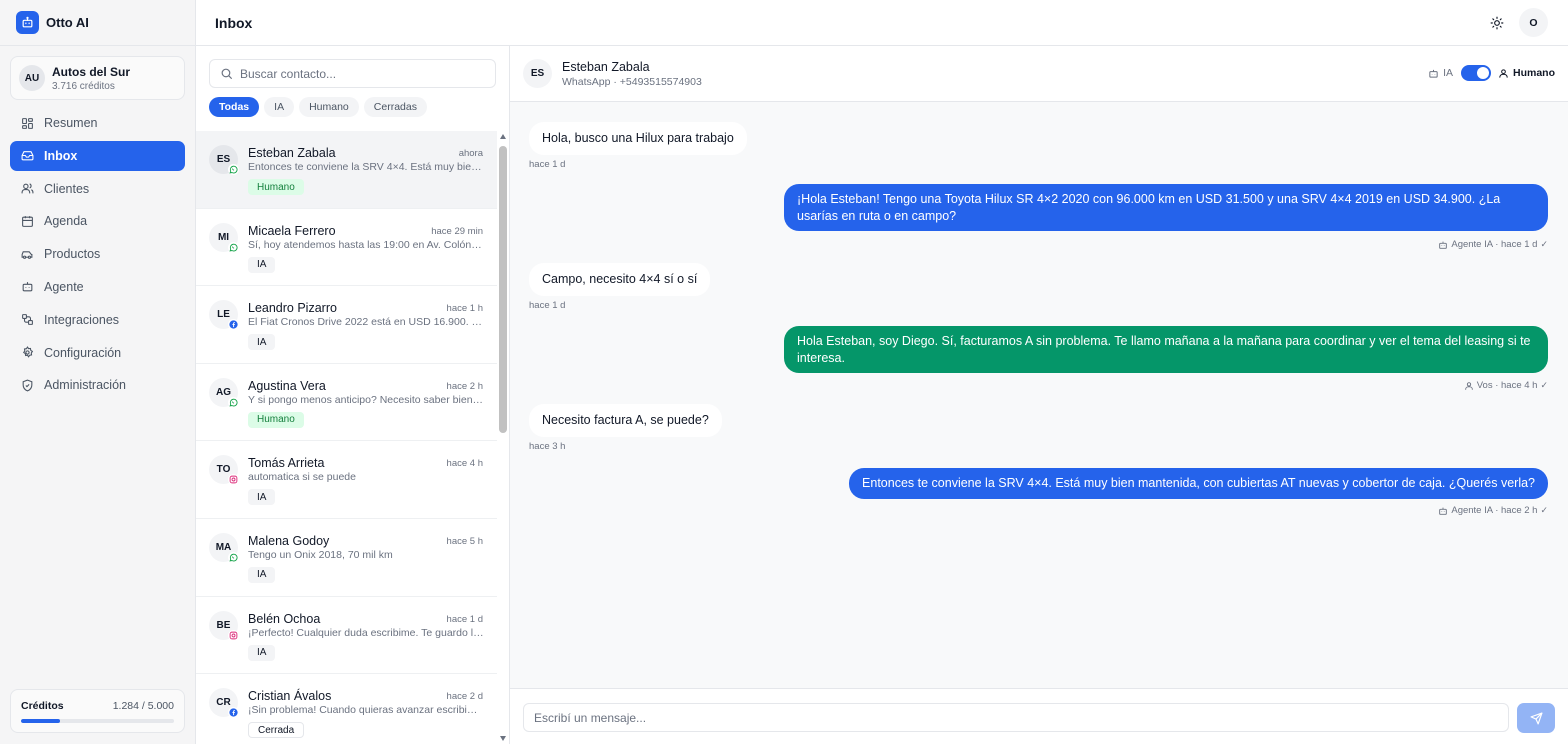 The height and width of the screenshot is (744, 1568). I want to click on nav-item-inbox: Inbox, so click(97, 155).